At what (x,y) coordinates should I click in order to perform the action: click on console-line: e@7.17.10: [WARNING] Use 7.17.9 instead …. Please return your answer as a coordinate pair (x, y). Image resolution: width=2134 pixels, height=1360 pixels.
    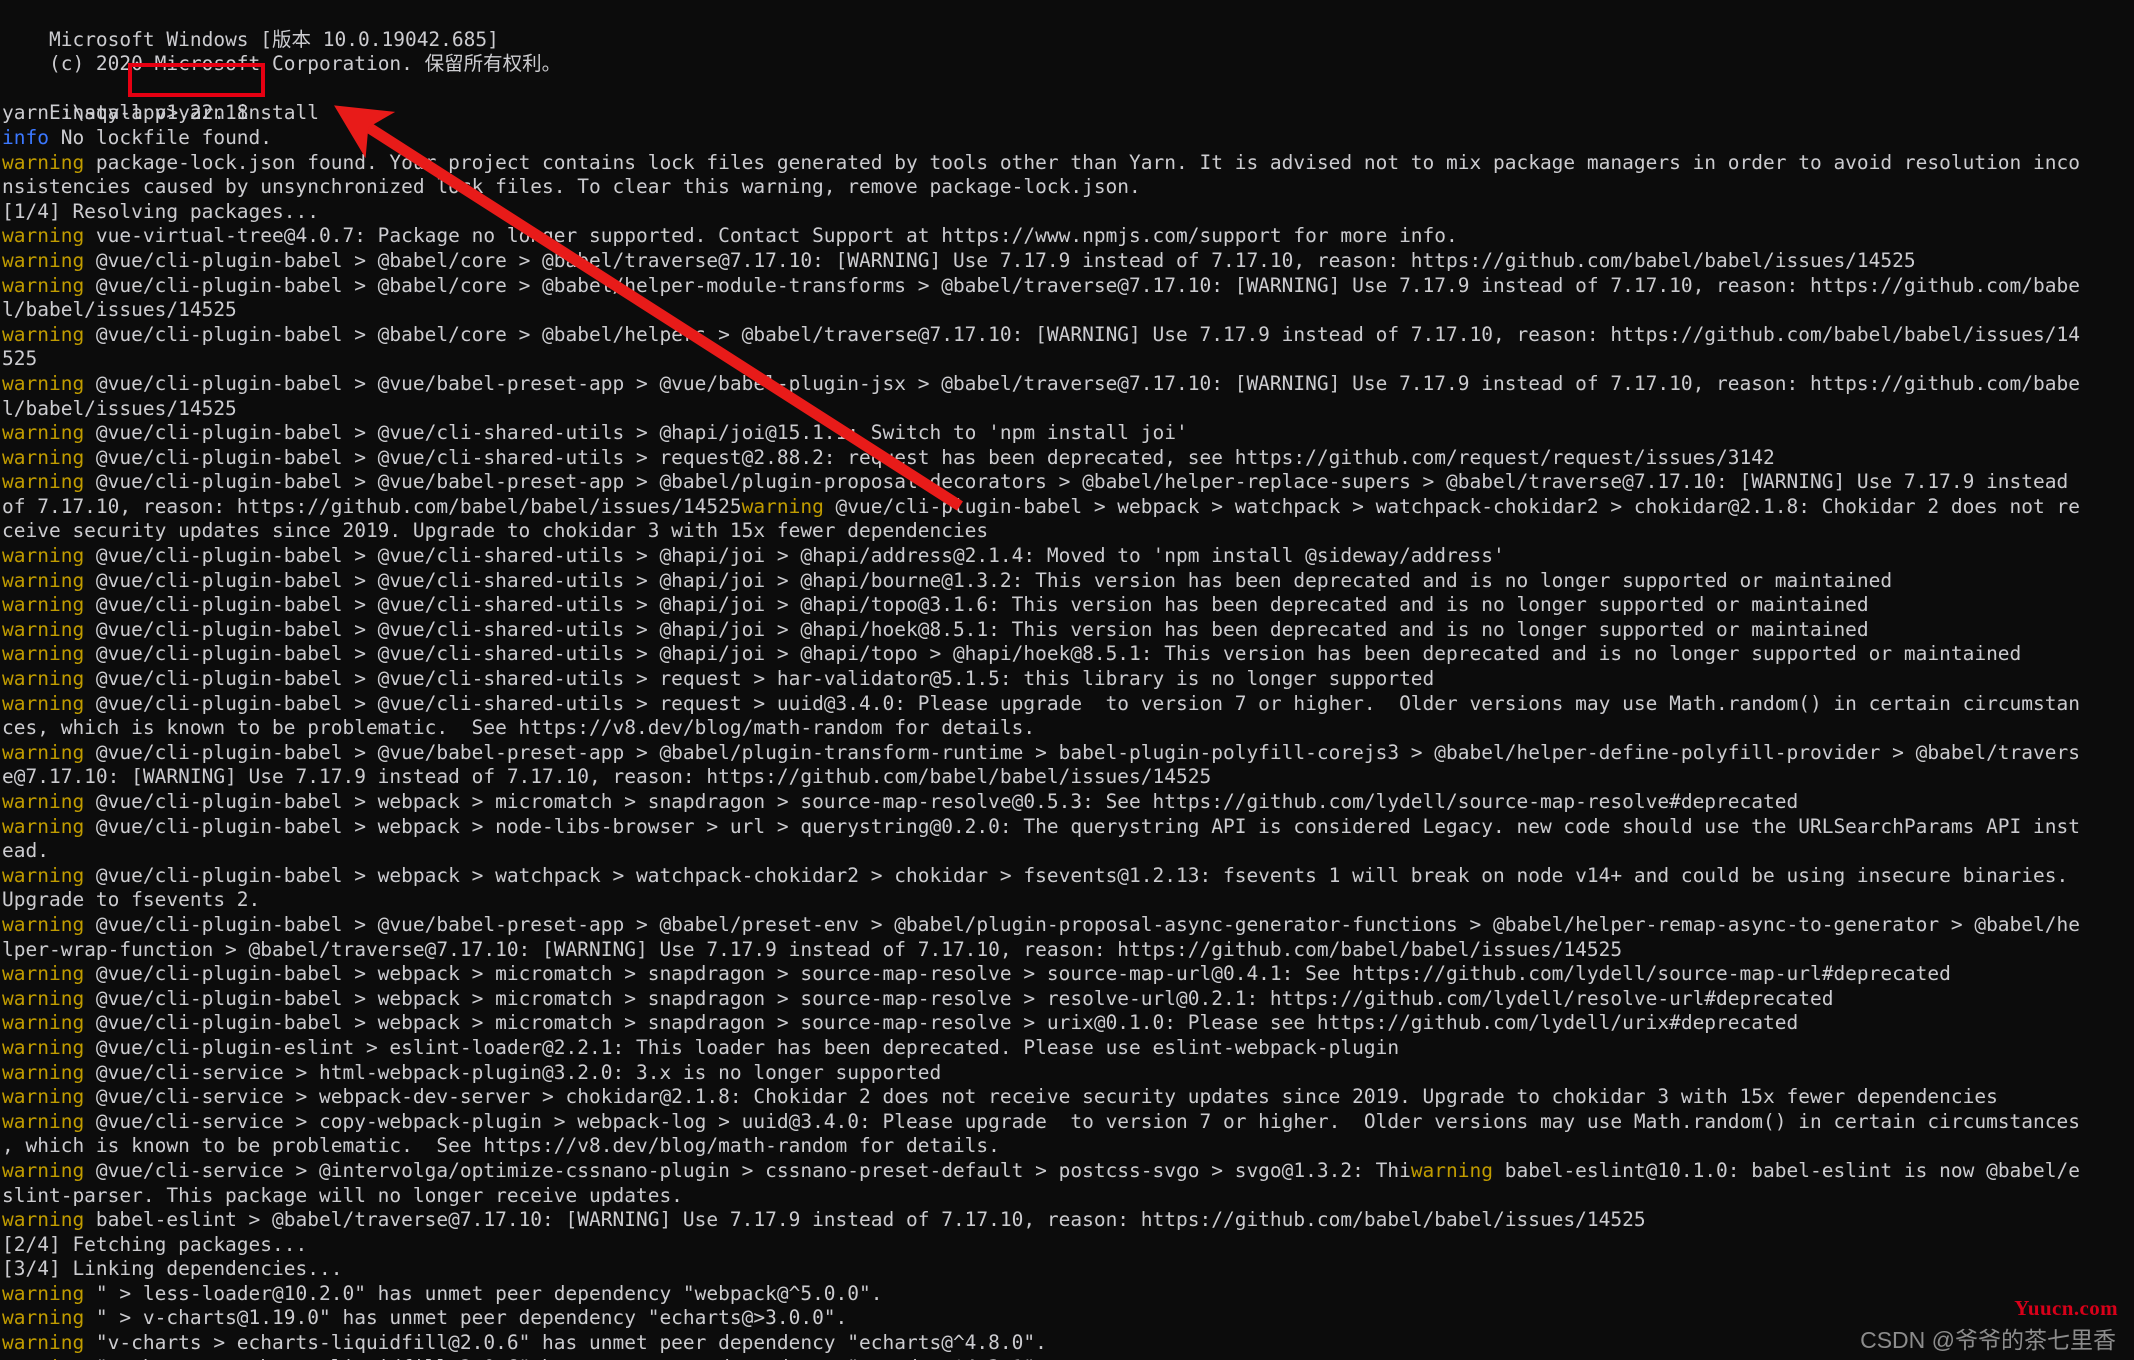
    Looking at the image, I should click on (1068, 777).